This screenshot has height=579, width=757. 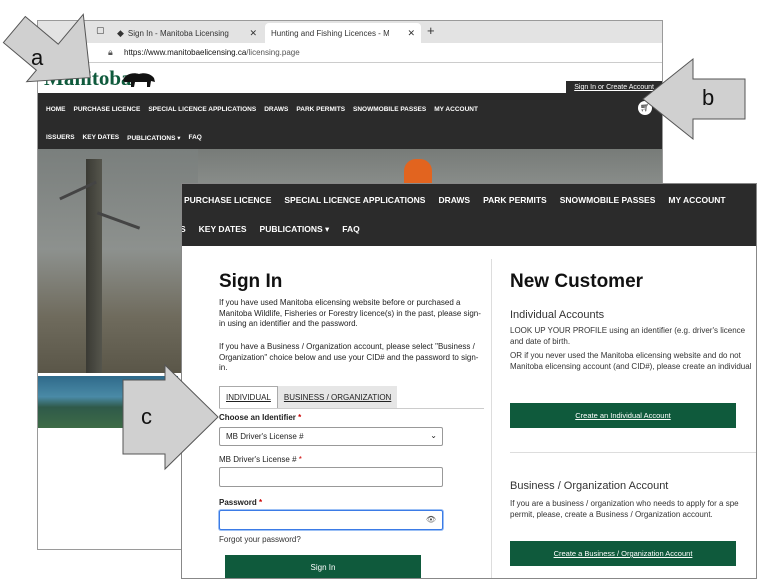 I want to click on site-header: Manitoba Sign In or Create Account, so click(x=350, y=78).